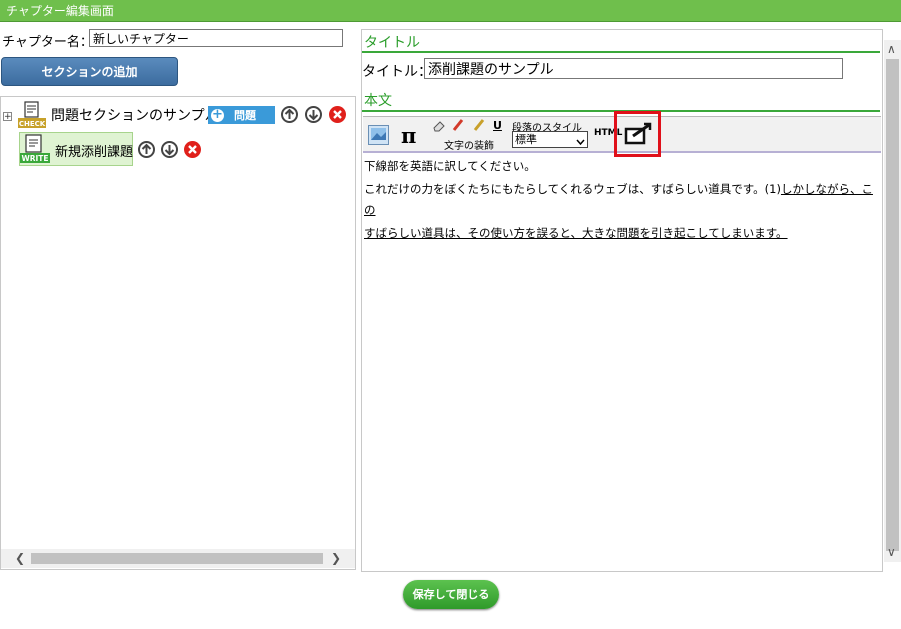 The height and width of the screenshot is (629, 901). I want to click on expand-toggle-icon: +, so click(7, 117).